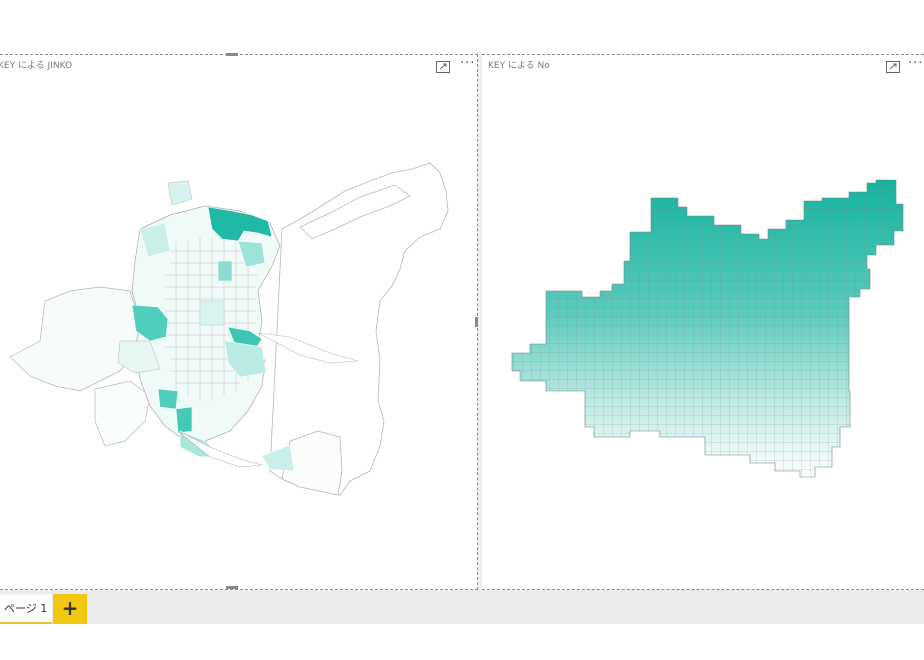 This screenshot has width=924, height=660. What do you see at coordinates (462, 642) in the screenshot?
I see `blank-area` at bounding box center [462, 642].